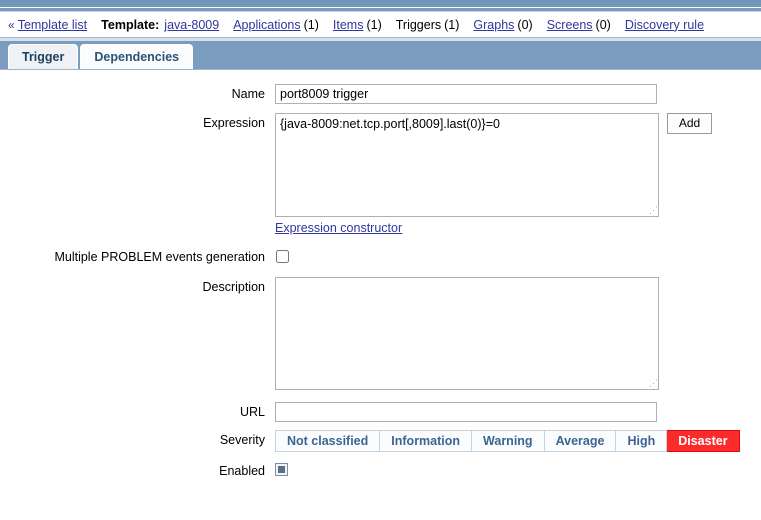  I want to click on breadcrumb-template-label: Template:, so click(130, 24).